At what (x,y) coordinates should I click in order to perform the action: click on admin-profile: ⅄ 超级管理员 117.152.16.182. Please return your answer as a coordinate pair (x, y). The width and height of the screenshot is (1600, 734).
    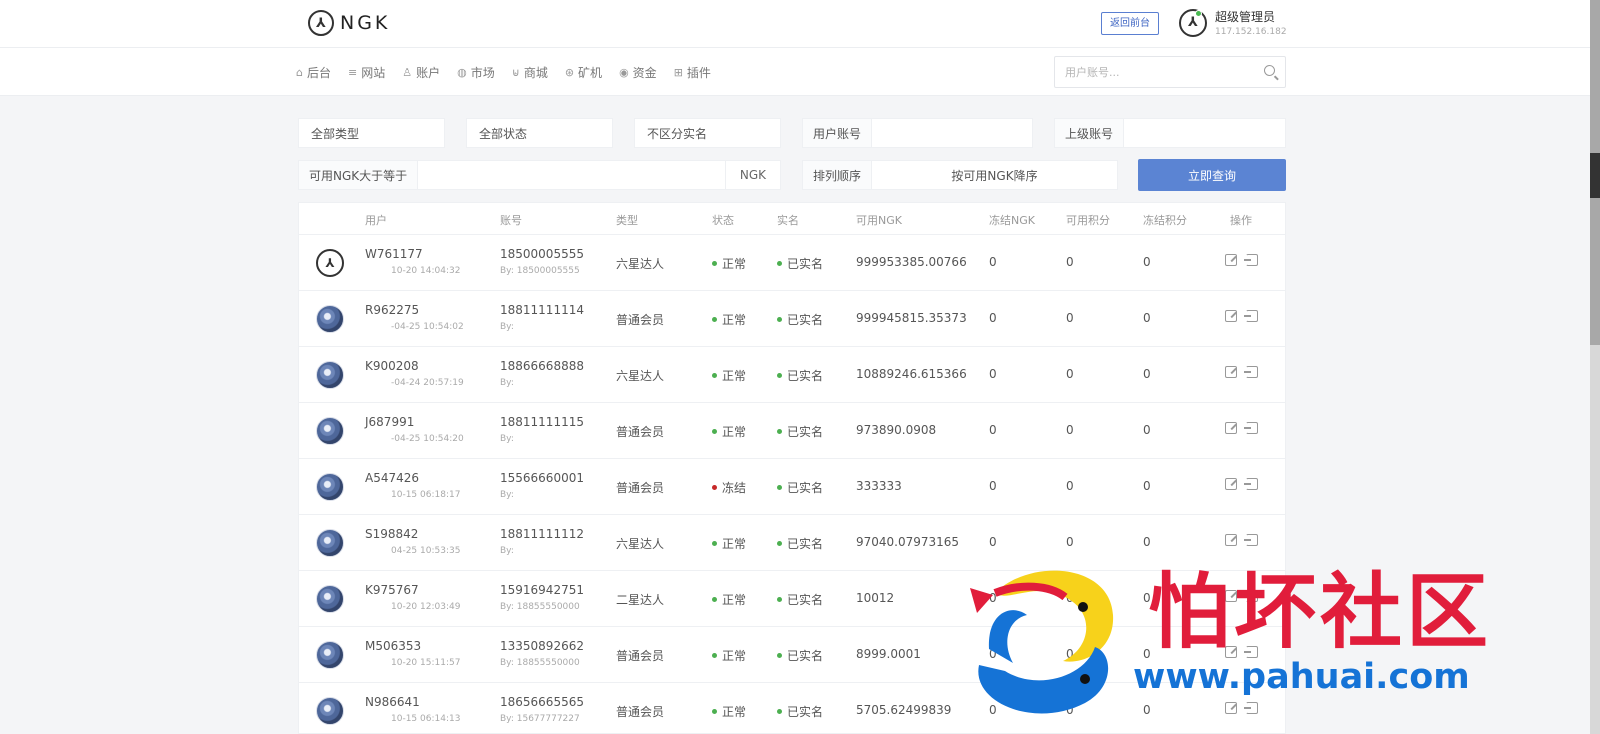
    Looking at the image, I should click on (1233, 22).